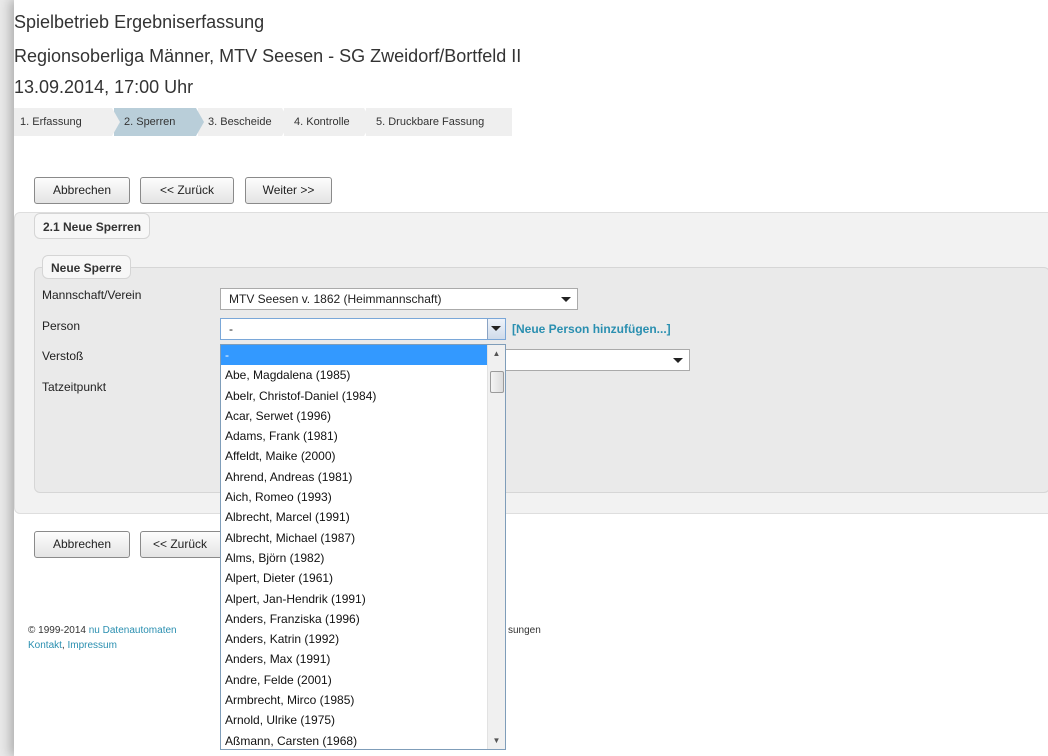  Describe the element at coordinates (288, 190) in the screenshot. I see `next-button-top: Weiter >>` at that location.